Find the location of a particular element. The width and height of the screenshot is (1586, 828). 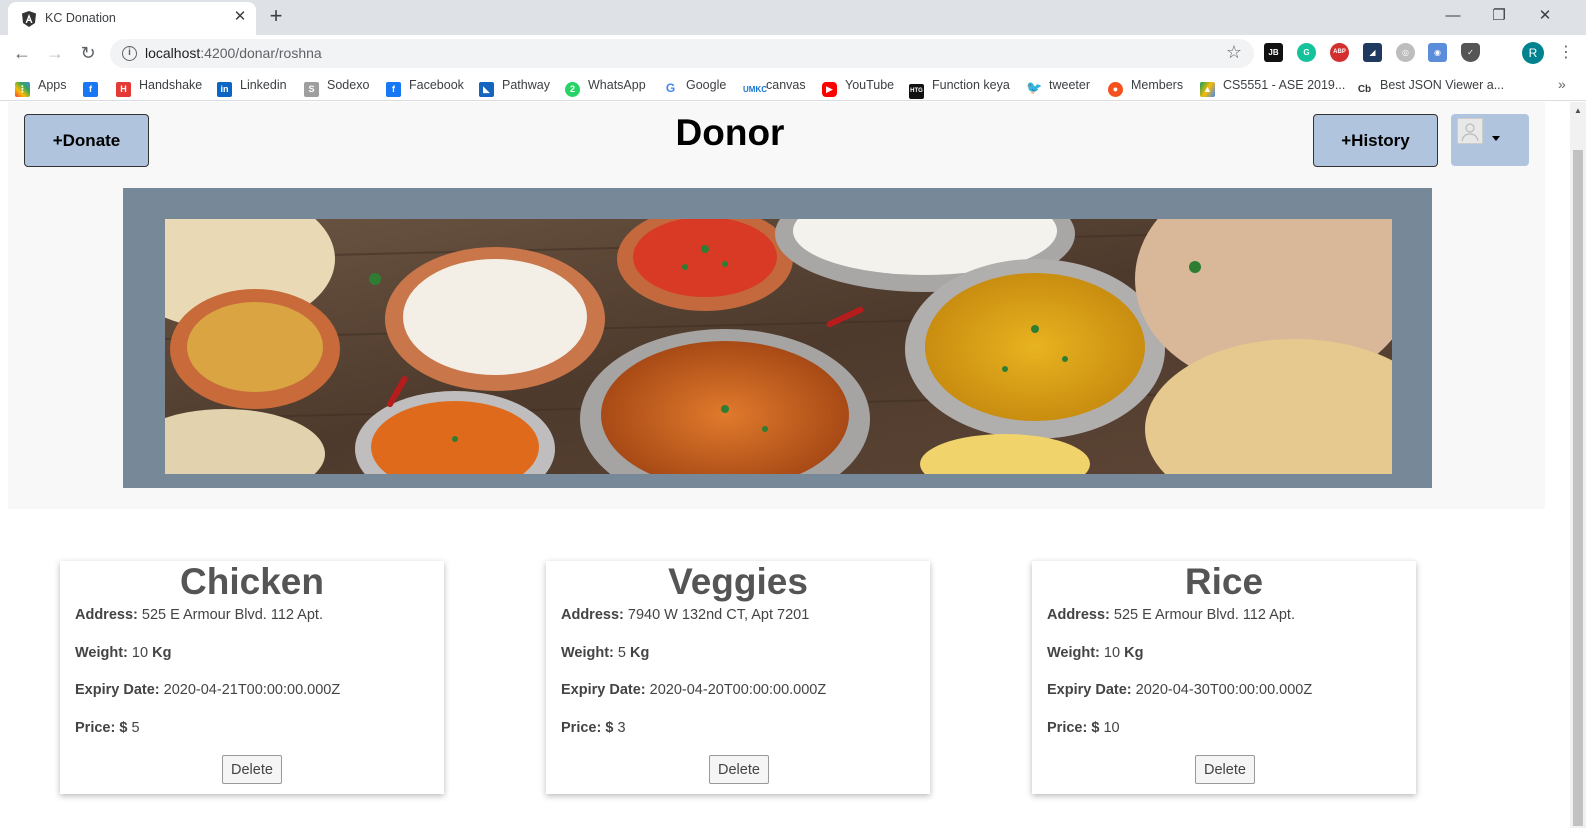

donate-button: +Donate is located at coordinates (86, 140).